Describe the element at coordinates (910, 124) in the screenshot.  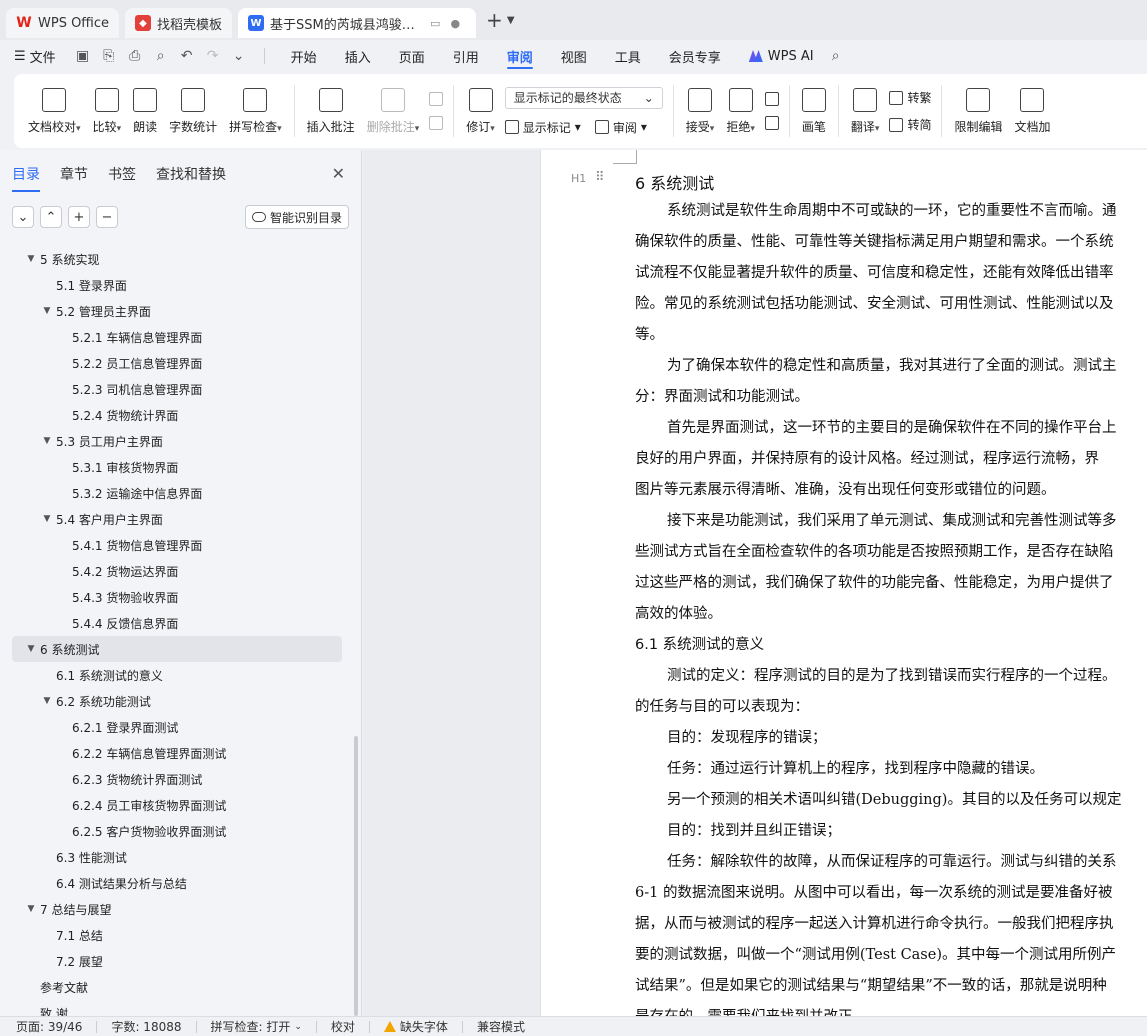
I see `to-simplified-button: 转简` at that location.